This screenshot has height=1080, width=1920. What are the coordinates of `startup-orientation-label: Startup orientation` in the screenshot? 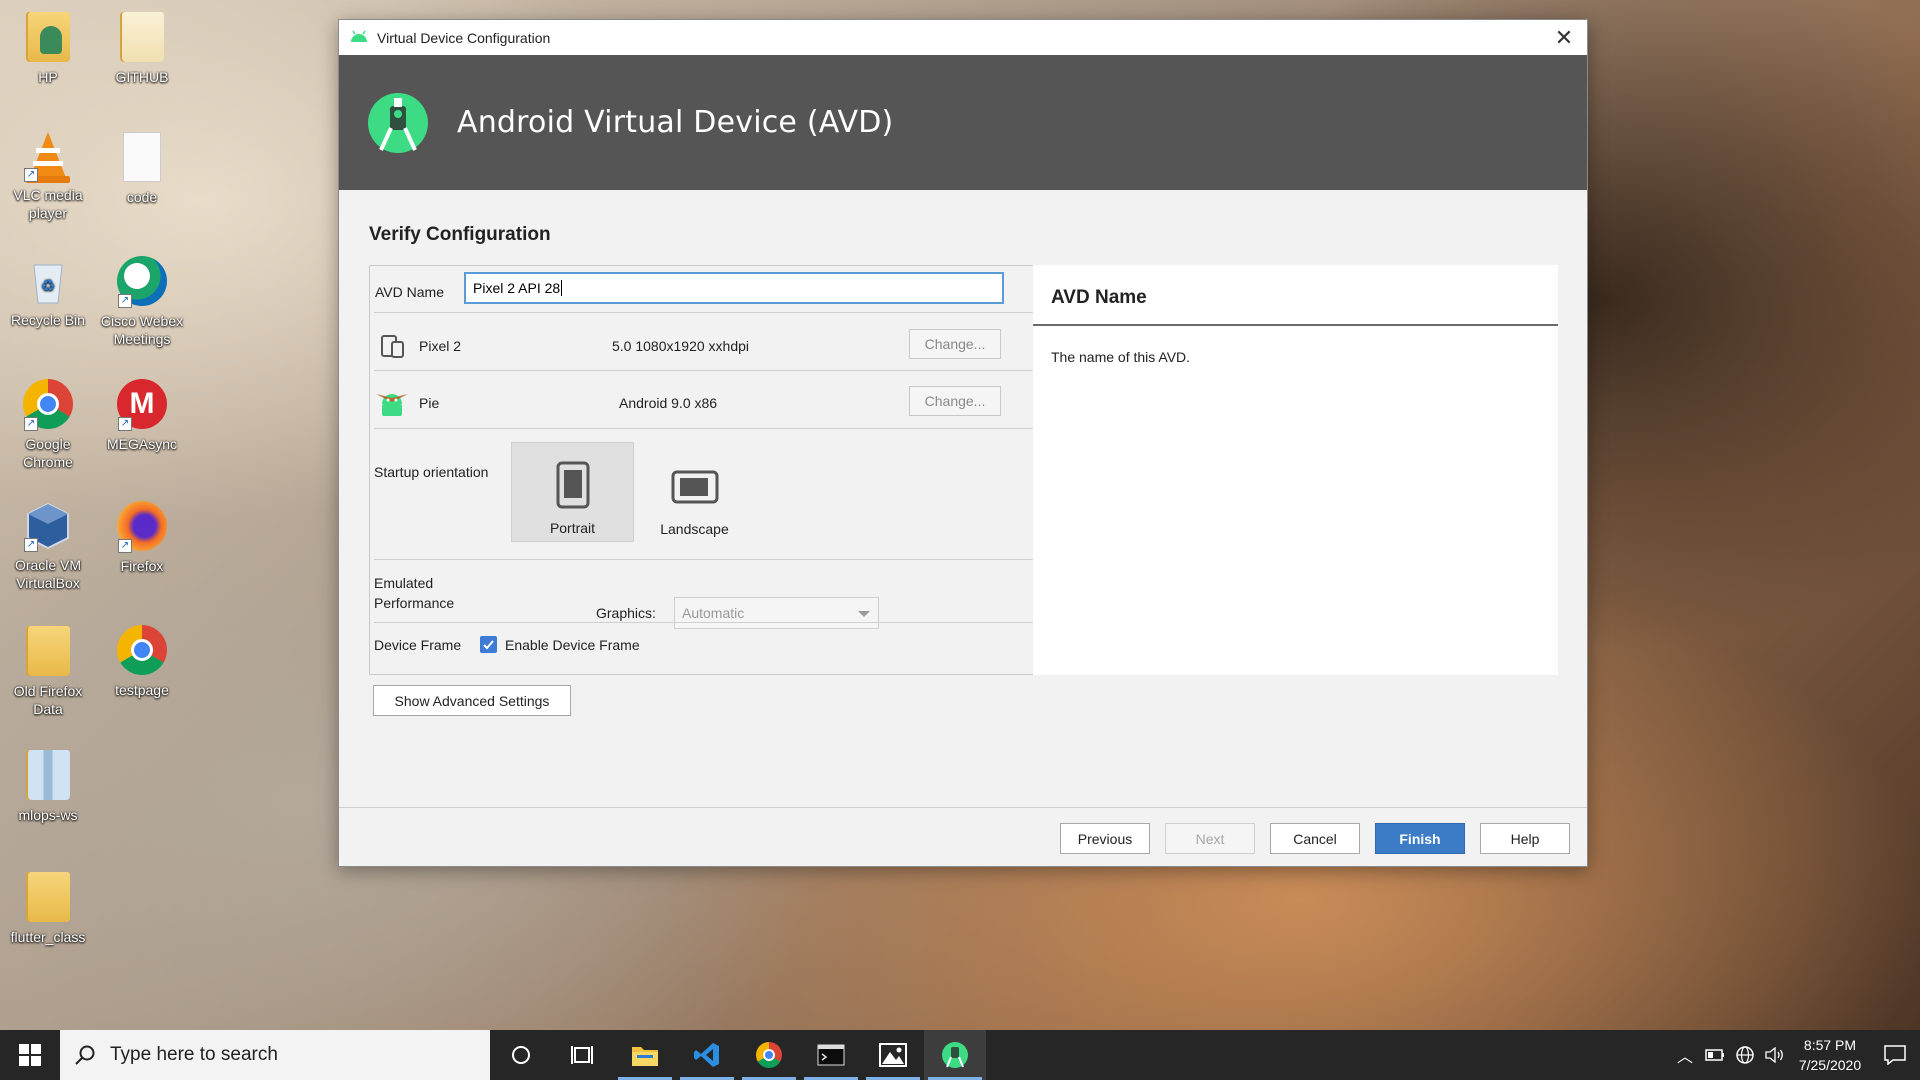 It's located at (431, 472).